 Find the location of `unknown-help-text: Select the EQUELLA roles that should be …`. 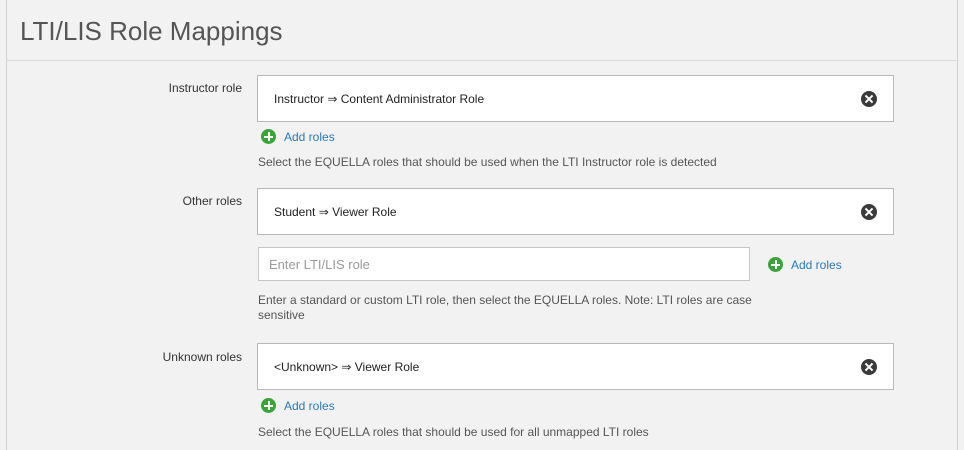

unknown-help-text: Select the EQUELLA roles that should be … is located at coordinates (453, 432).